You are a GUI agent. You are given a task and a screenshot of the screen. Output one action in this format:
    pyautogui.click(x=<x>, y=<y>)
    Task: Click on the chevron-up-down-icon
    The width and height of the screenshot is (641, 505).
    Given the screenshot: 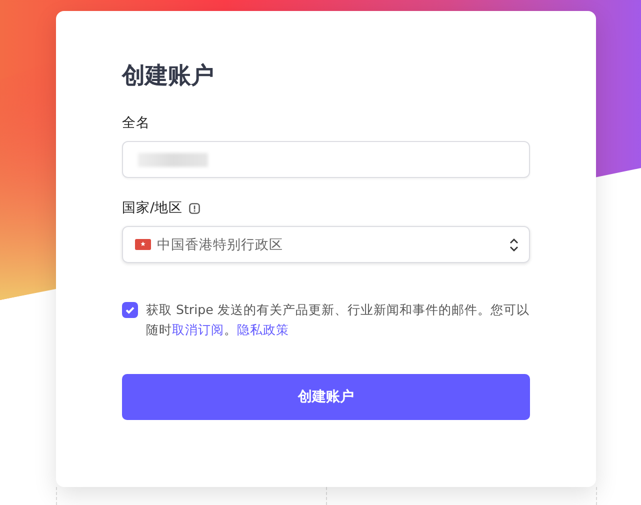 What is the action you would take?
    pyautogui.click(x=514, y=245)
    